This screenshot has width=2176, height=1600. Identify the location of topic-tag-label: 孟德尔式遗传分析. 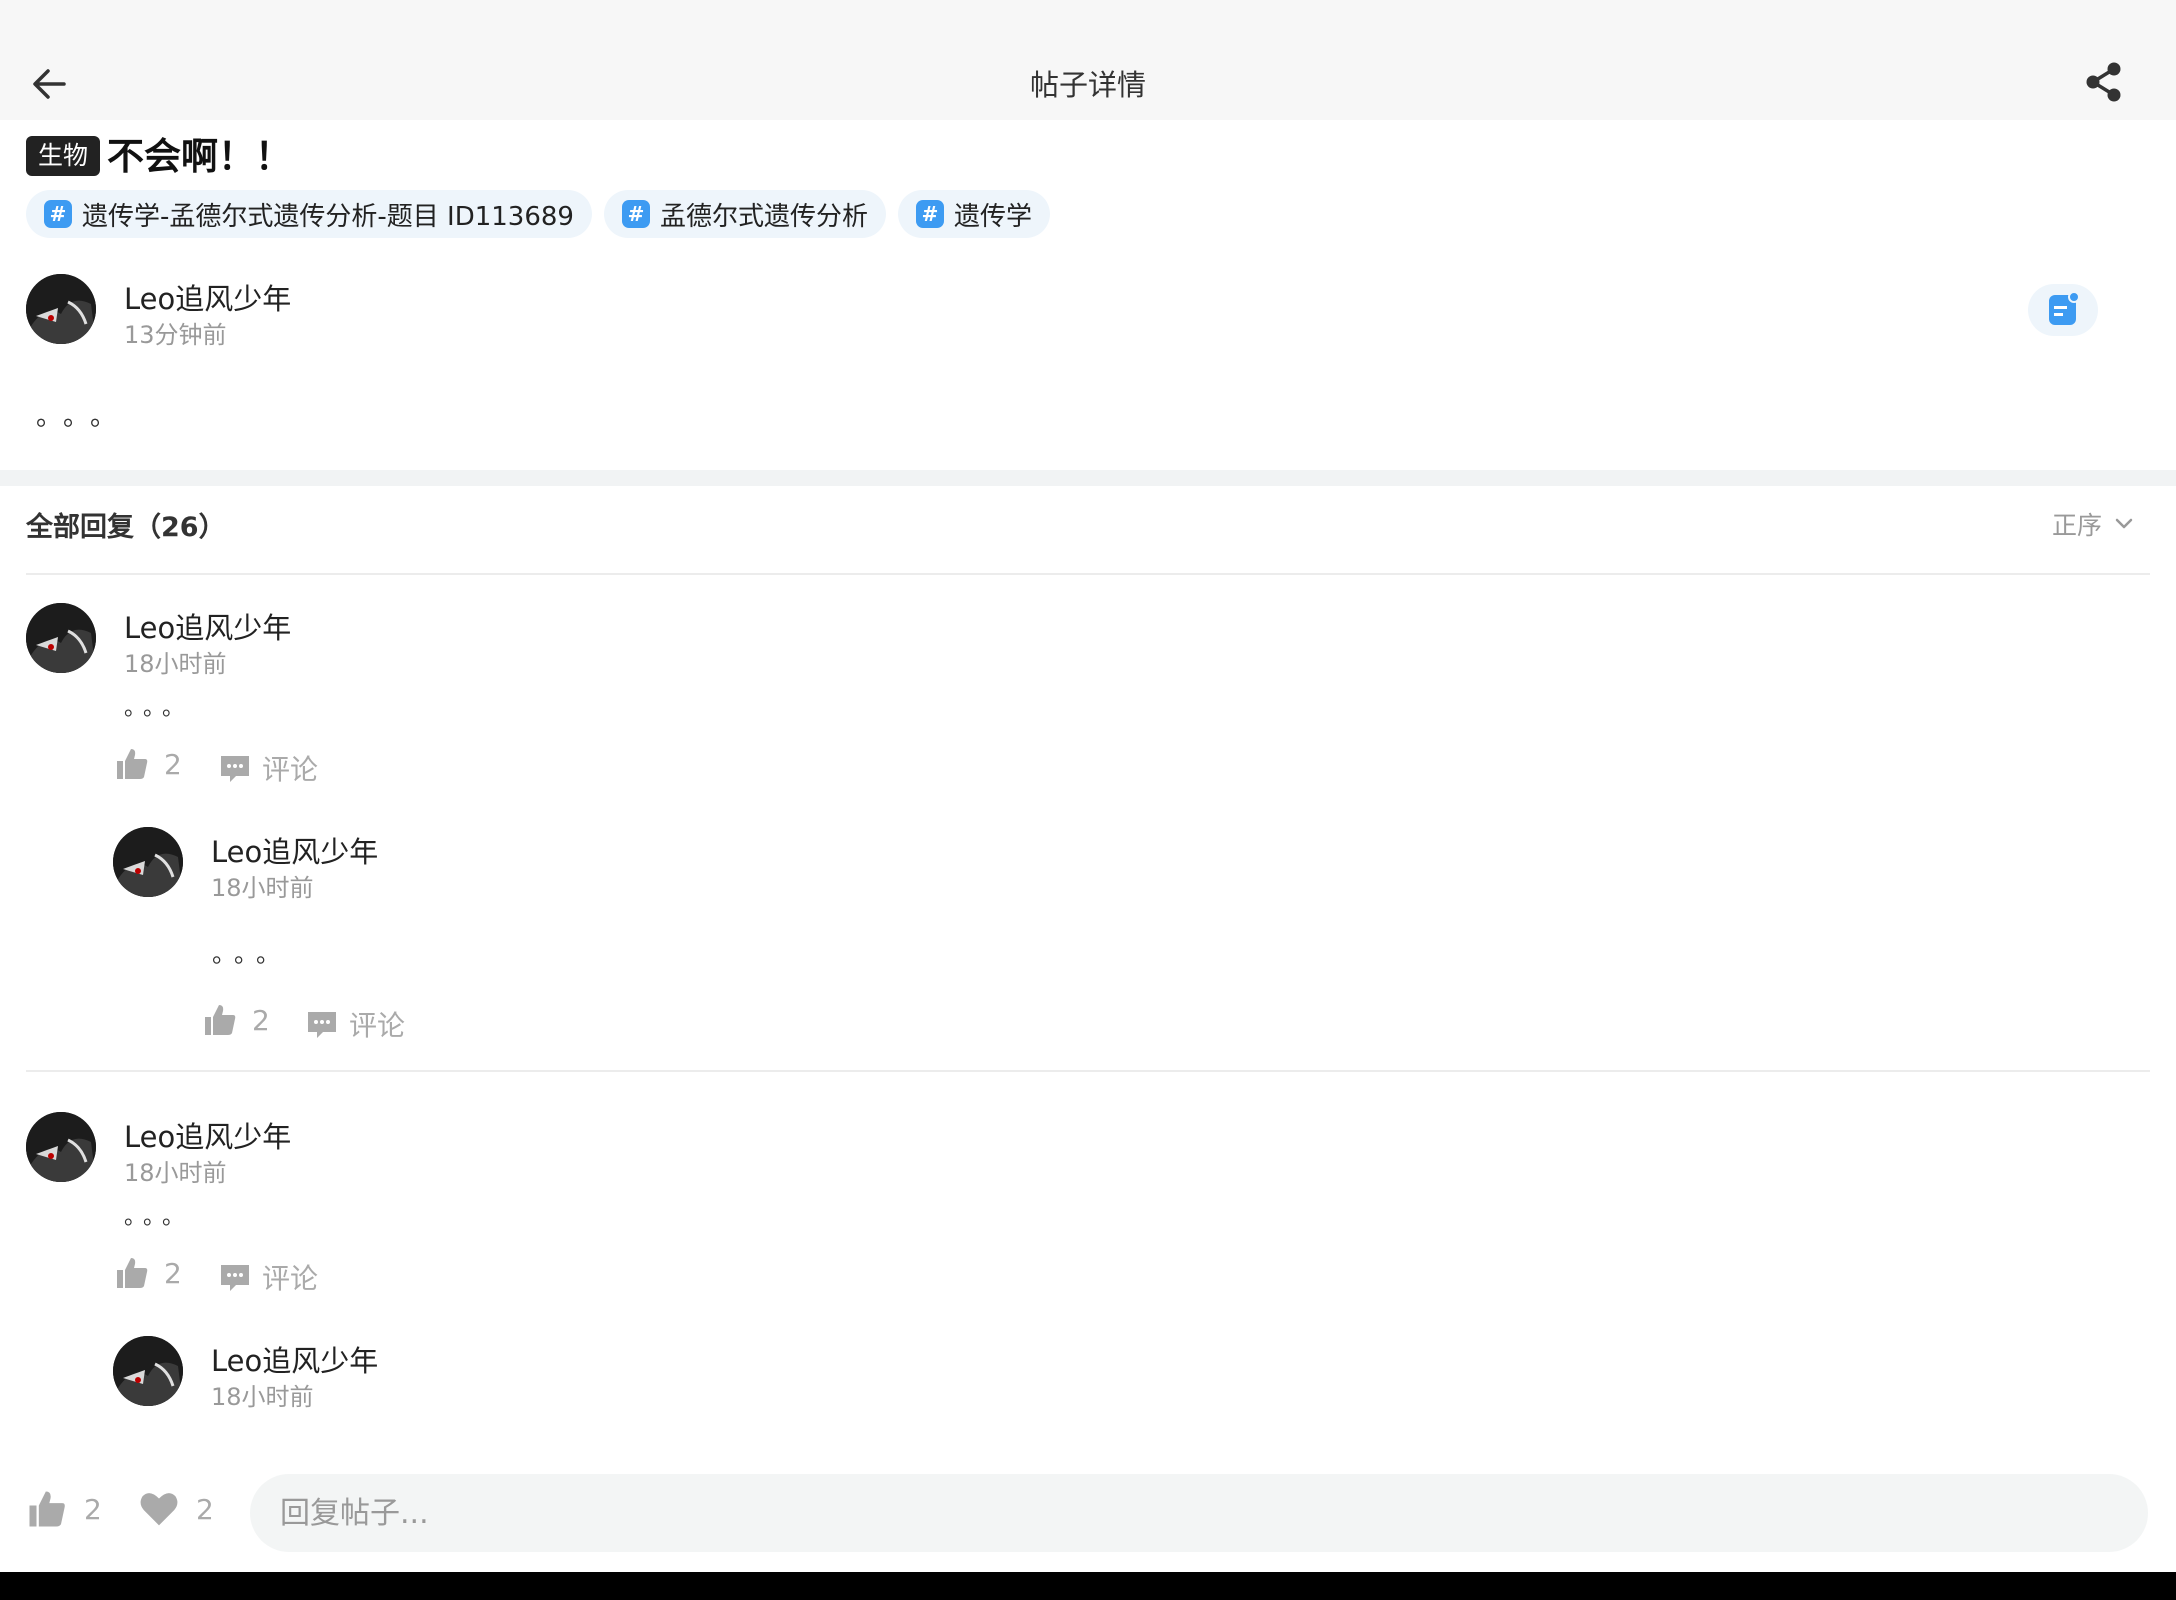
(763, 216).